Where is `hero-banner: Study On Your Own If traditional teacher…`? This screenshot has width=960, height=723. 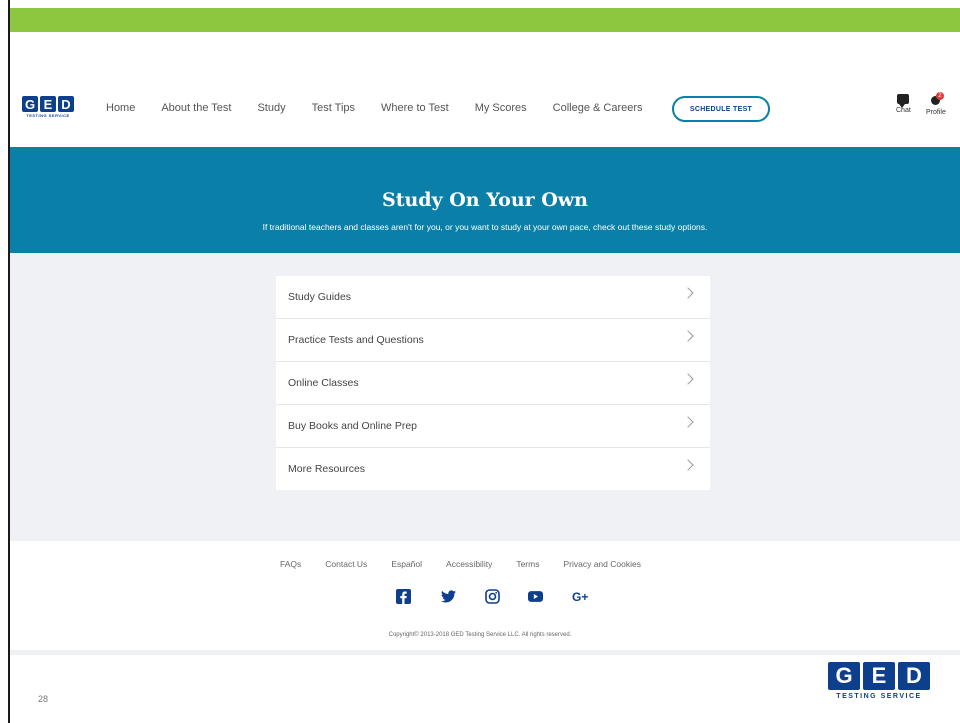 hero-banner: Study On Your Own If traditional teacher… is located at coordinates (485, 200).